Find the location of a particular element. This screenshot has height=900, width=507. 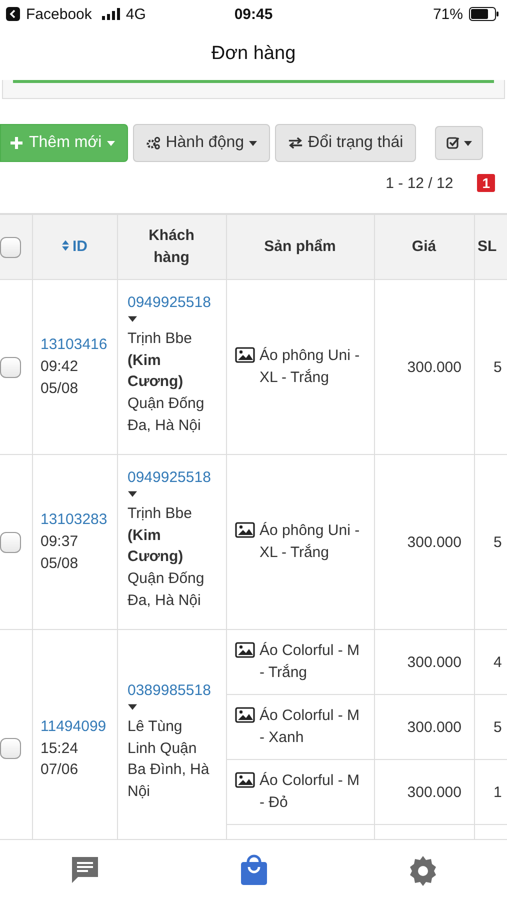

pagination-range: 1 - 12 / 12 is located at coordinates (420, 183).